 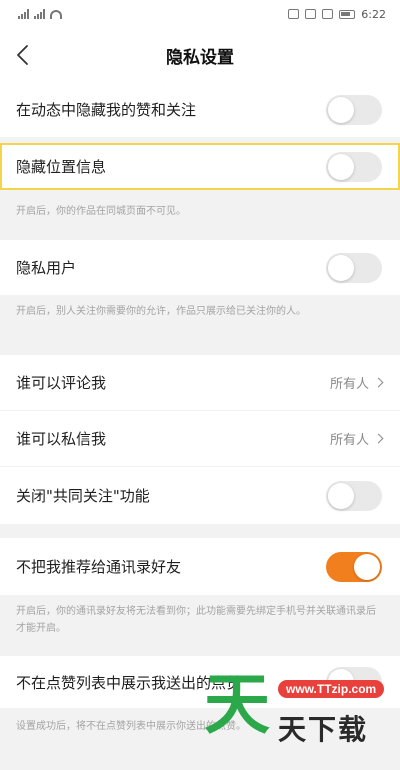 What do you see at coordinates (200, 325) in the screenshot?
I see `note-private: 开启后，别人关注你需要你的允许，作品只展示给已关注你的人。` at bounding box center [200, 325].